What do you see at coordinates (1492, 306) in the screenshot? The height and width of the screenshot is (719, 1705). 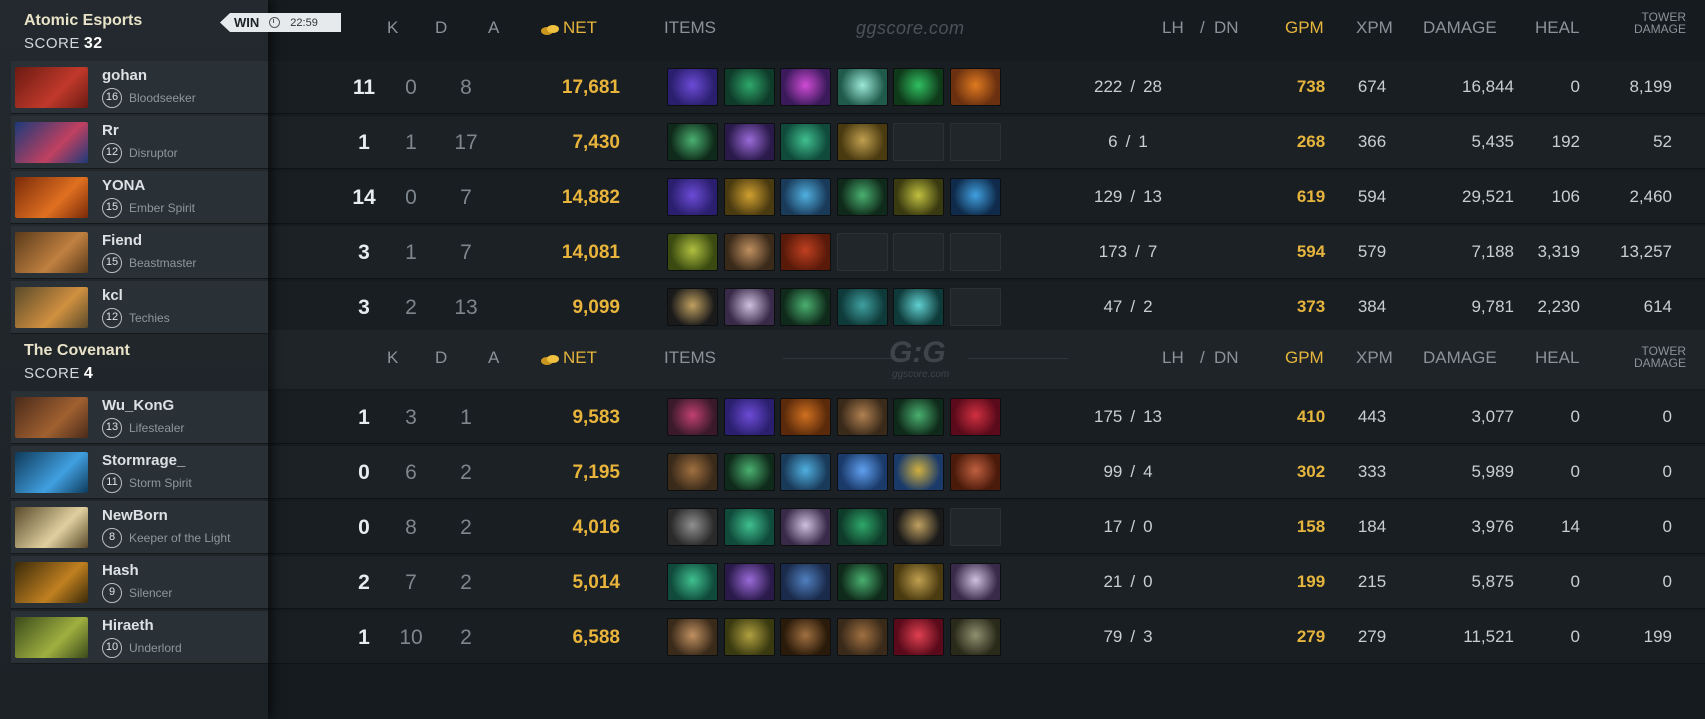 I see `damage-value: 9,781` at bounding box center [1492, 306].